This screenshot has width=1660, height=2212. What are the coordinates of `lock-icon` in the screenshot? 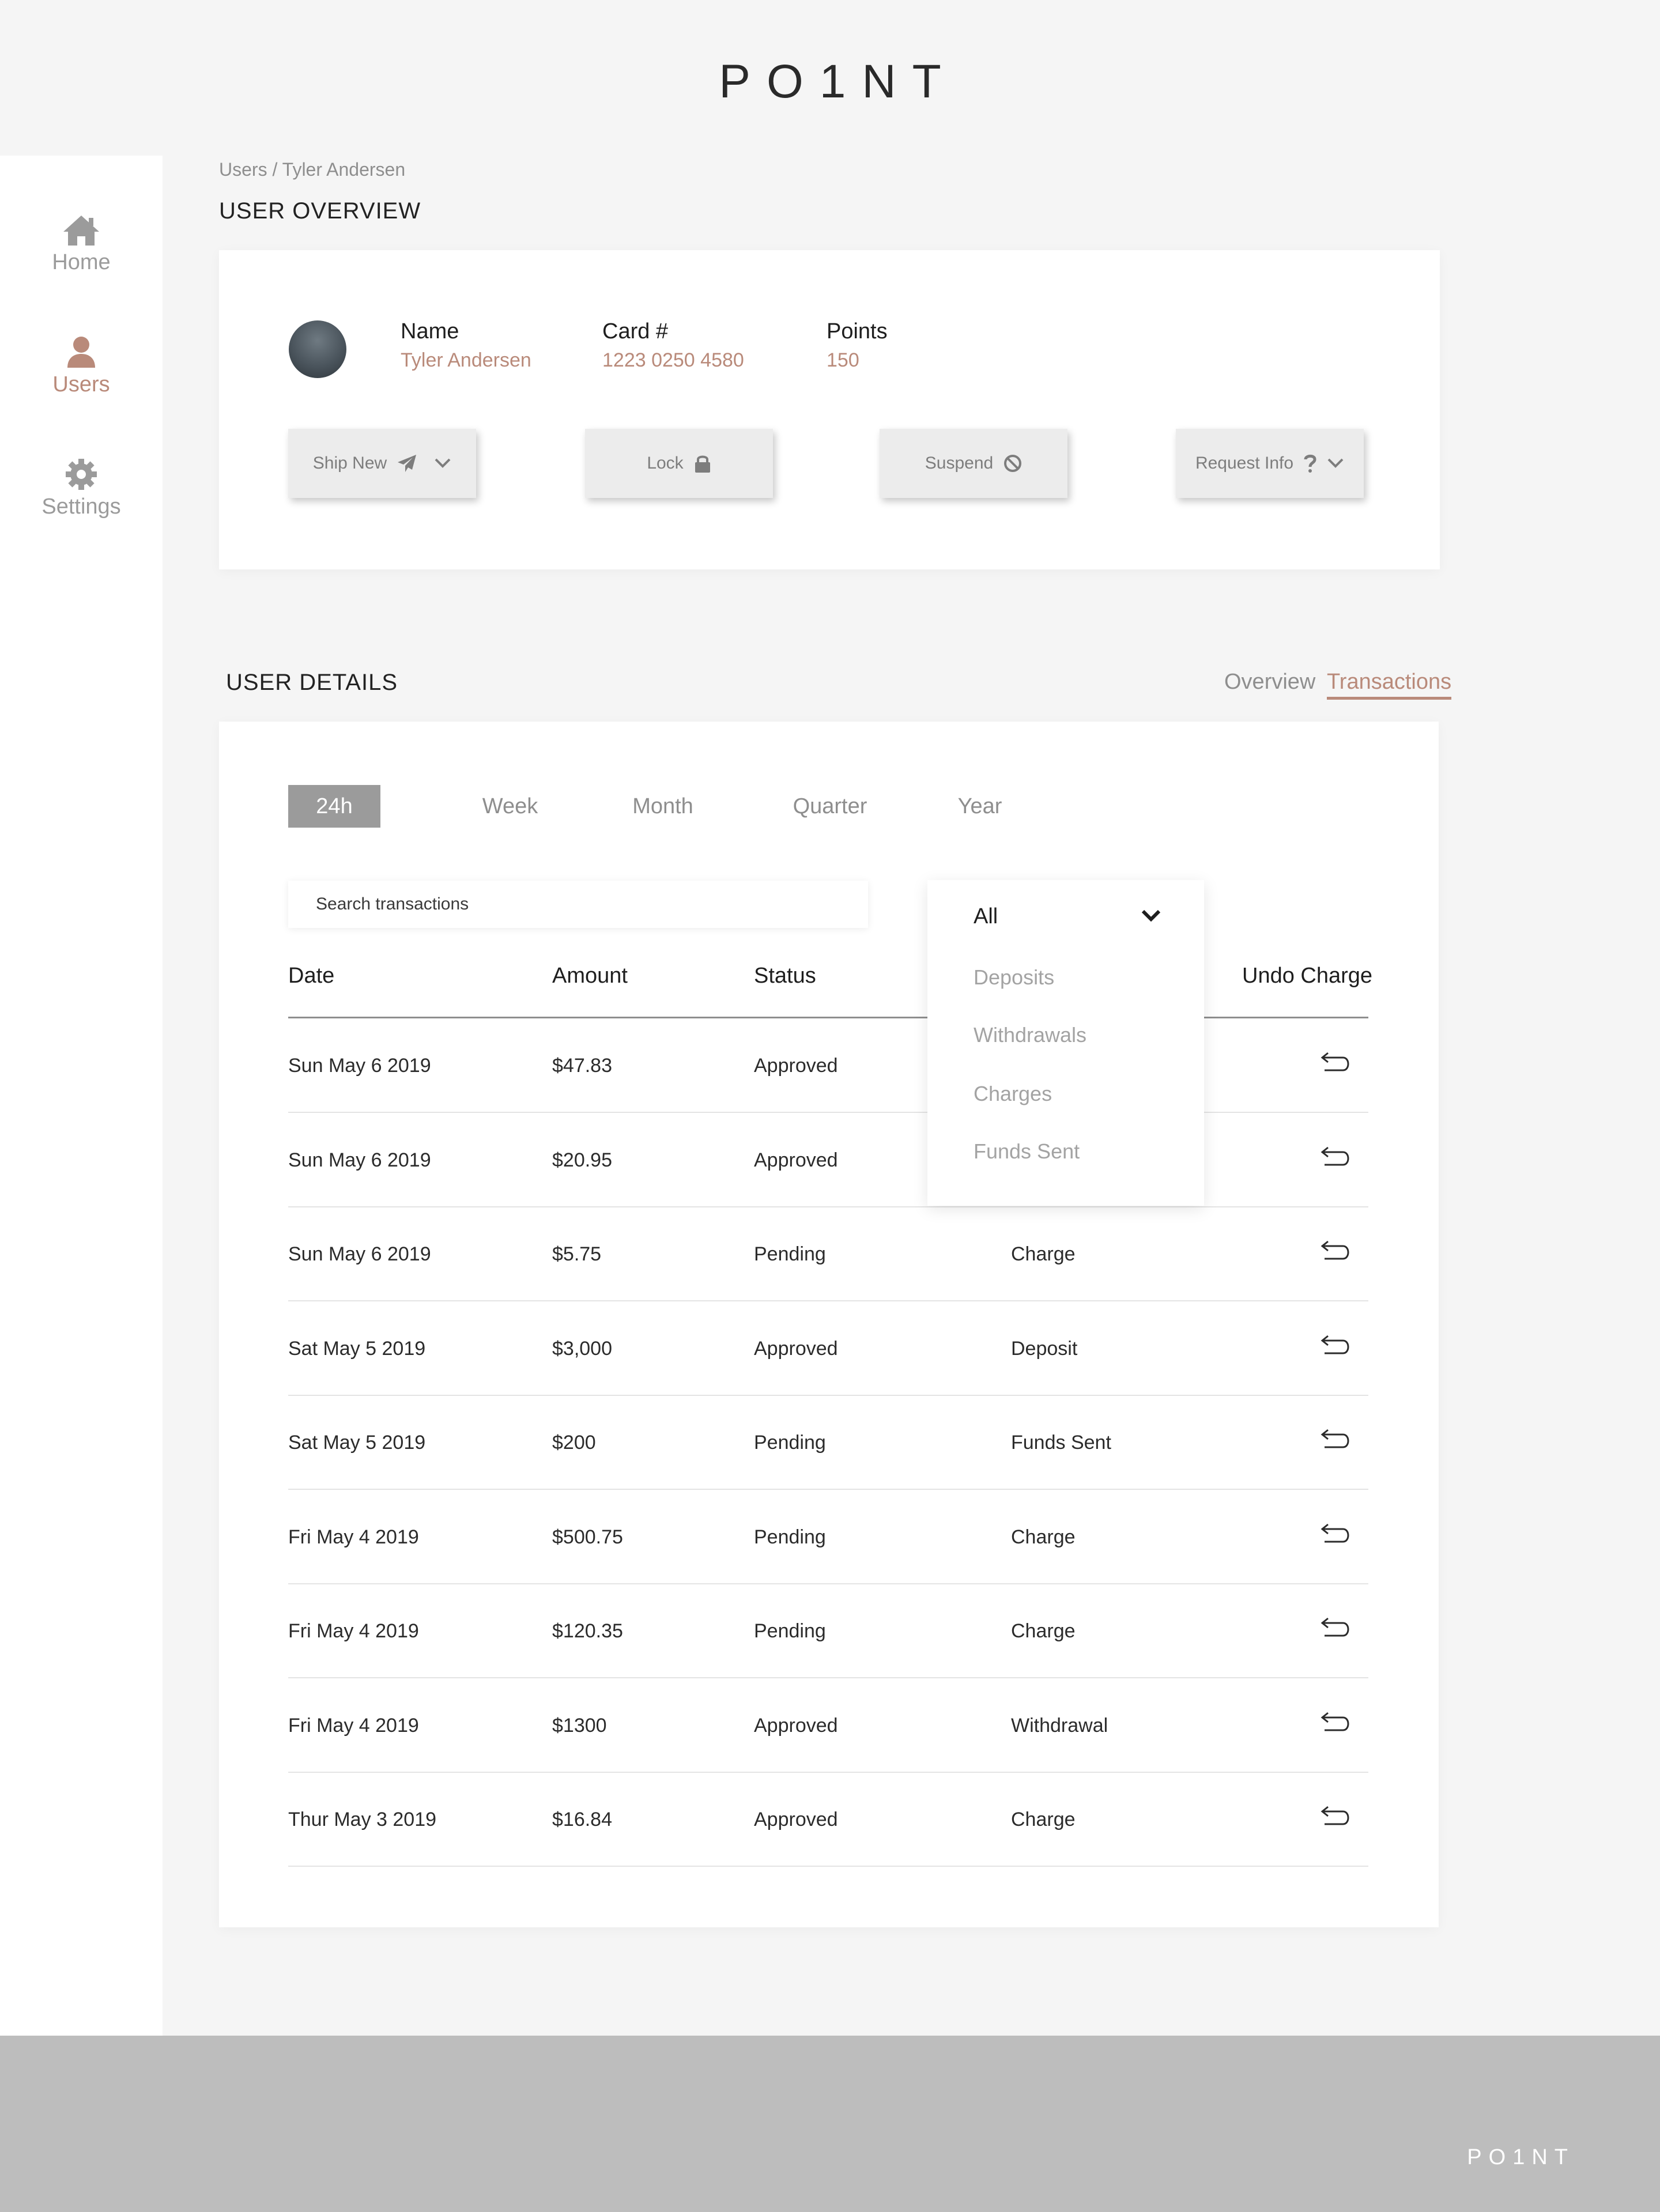 It's located at (702, 464).